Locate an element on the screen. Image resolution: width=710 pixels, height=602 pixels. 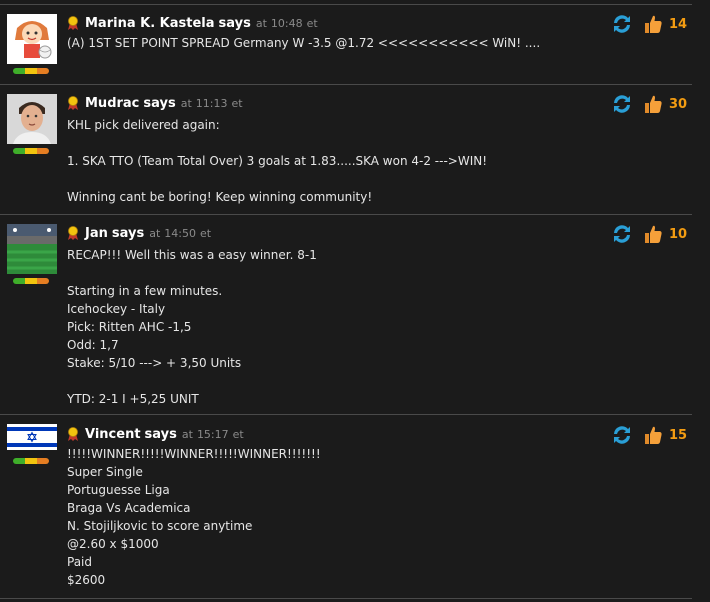
comment-time: 11:13 is located at coordinates (211, 103).